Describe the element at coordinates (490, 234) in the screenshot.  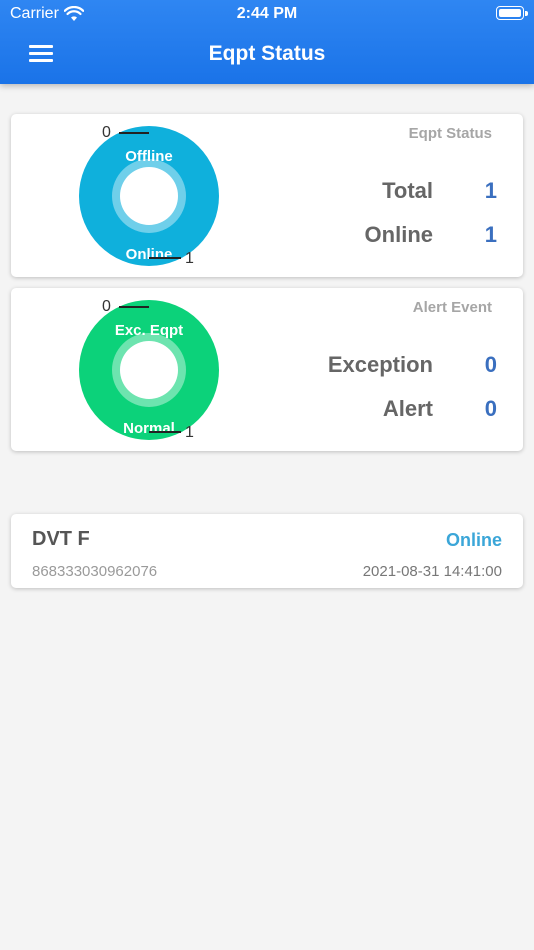
I see `stat-value-online: 1` at that location.